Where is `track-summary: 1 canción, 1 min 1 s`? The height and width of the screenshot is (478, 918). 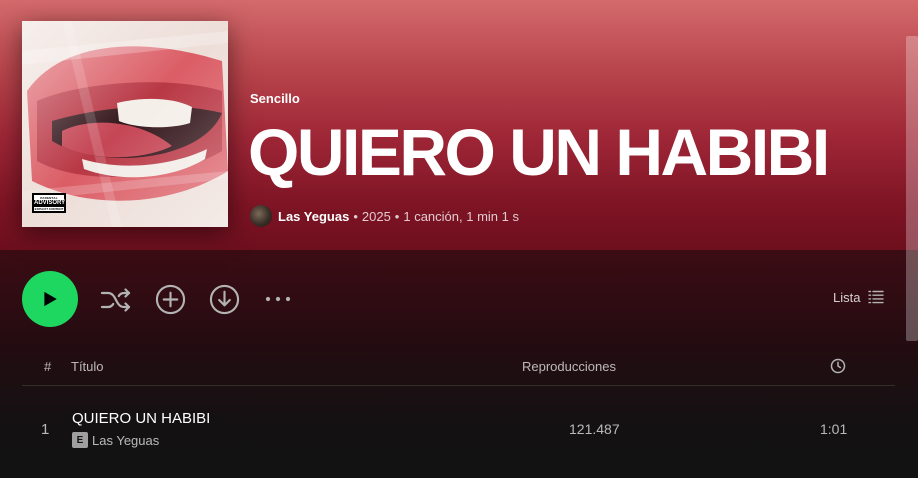 track-summary: 1 canción, 1 min 1 s is located at coordinates (461, 216).